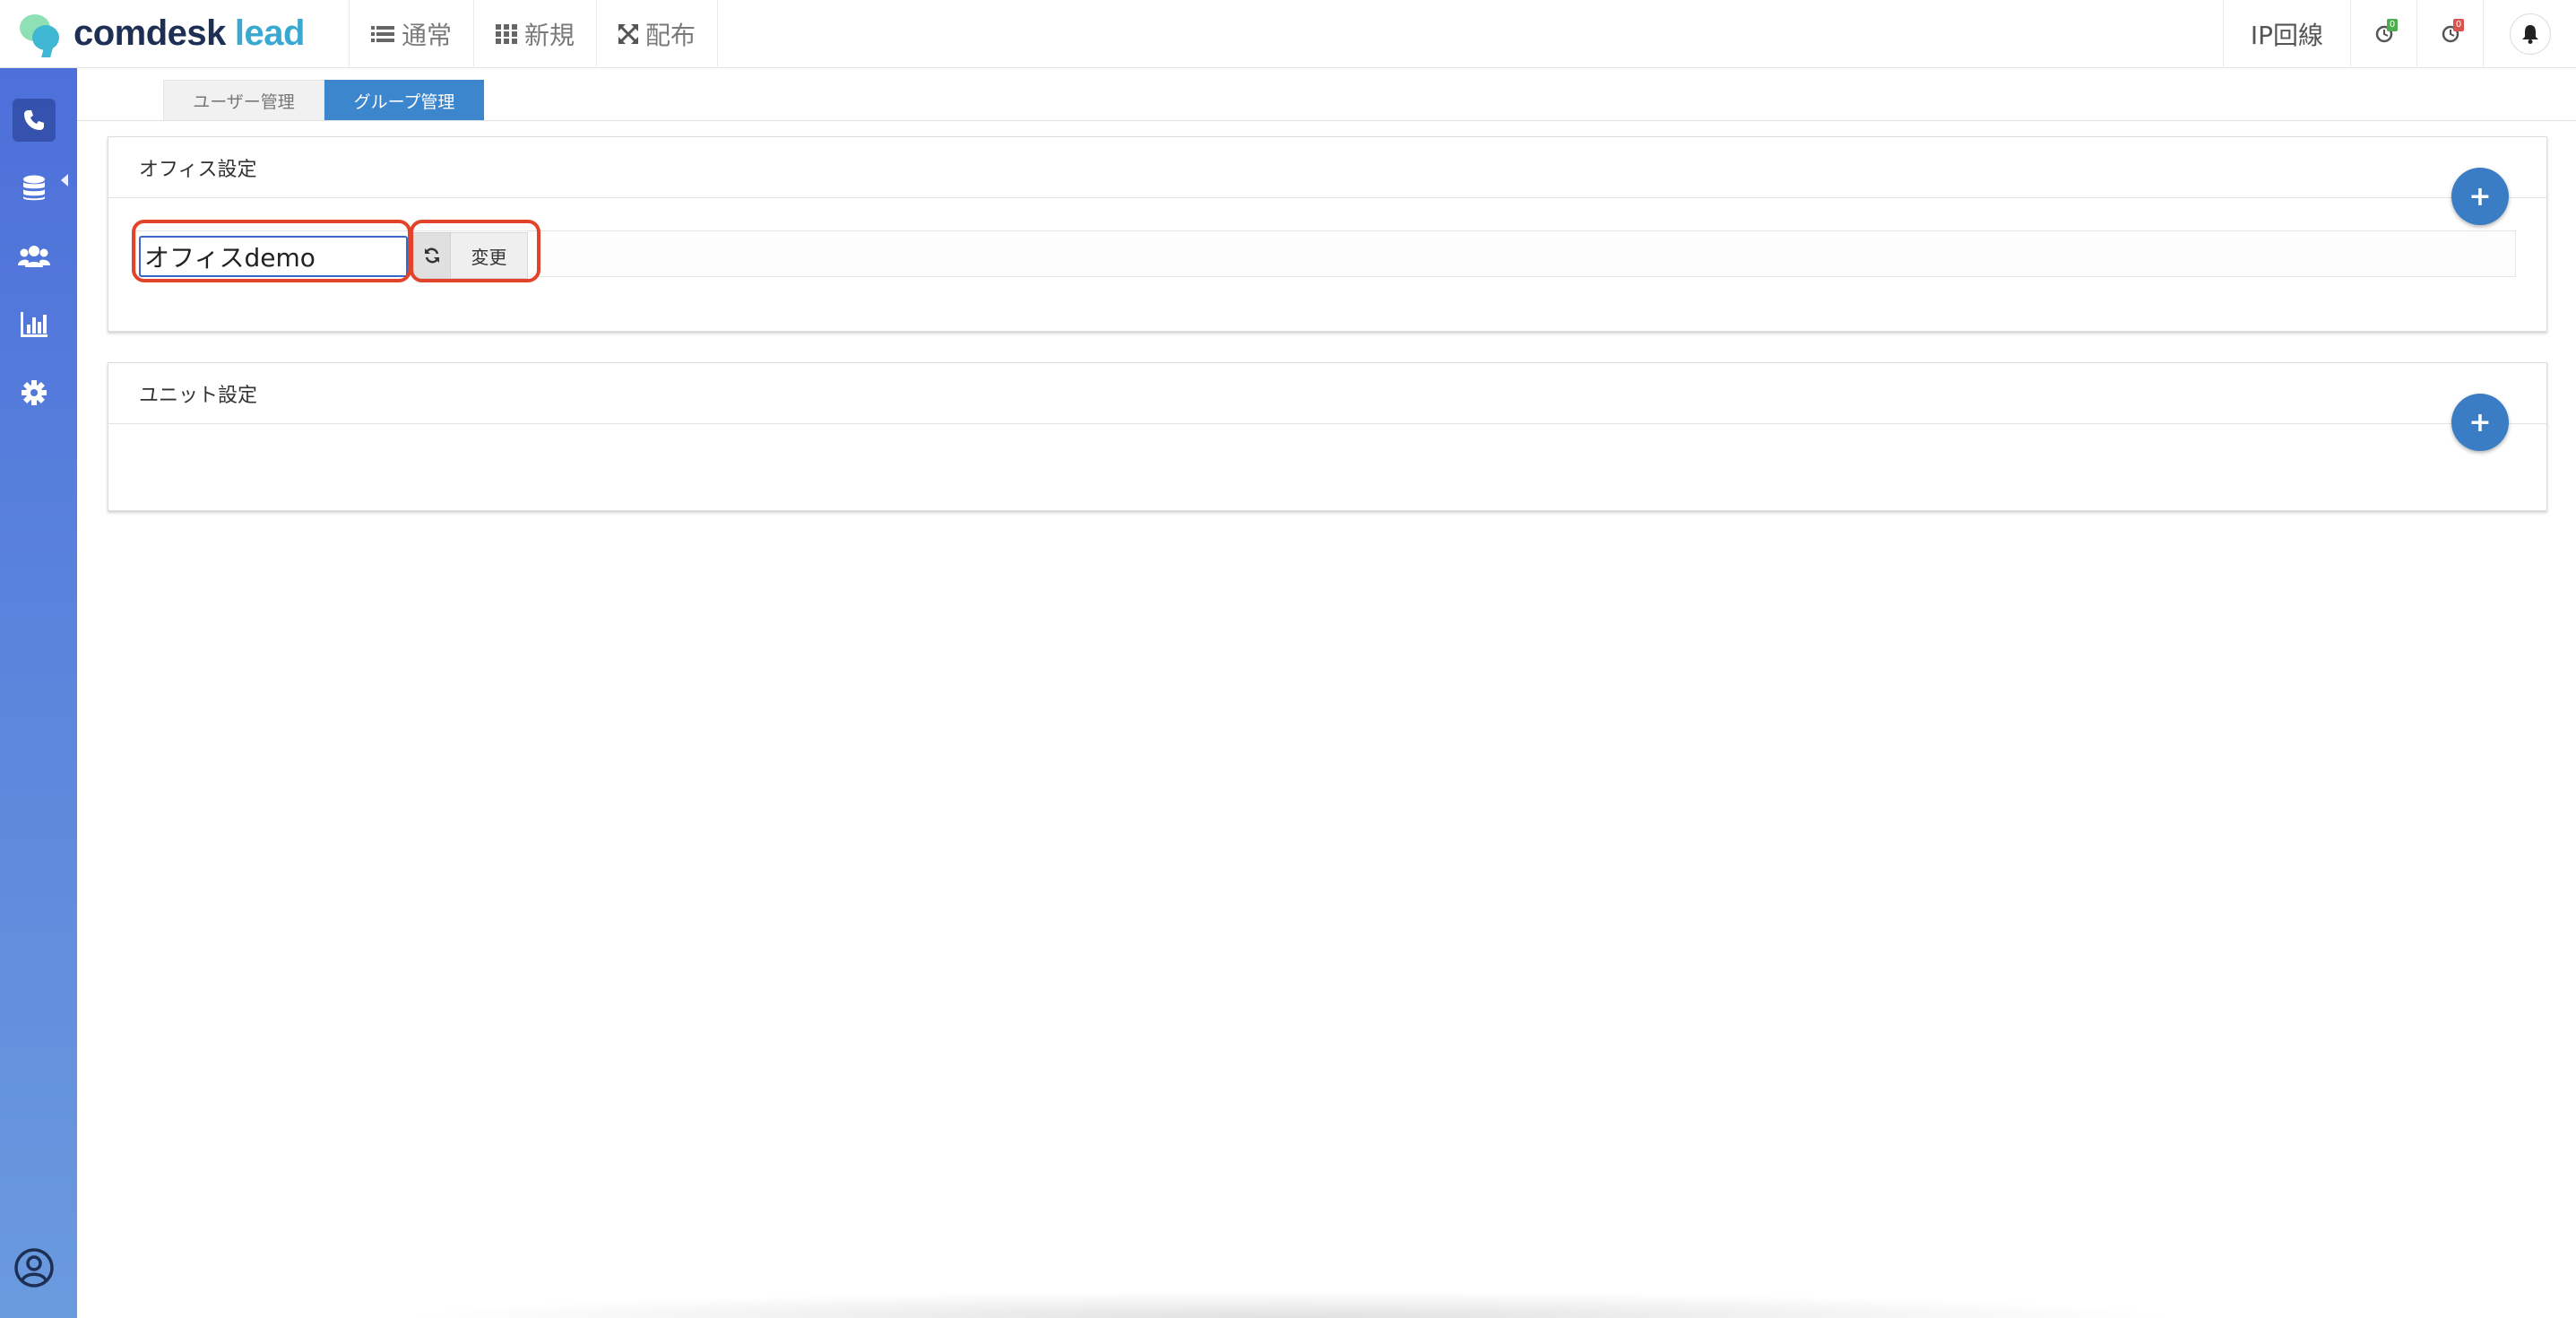 The image size is (2576, 1318). I want to click on clock-green-badge: 0, so click(2392, 25).